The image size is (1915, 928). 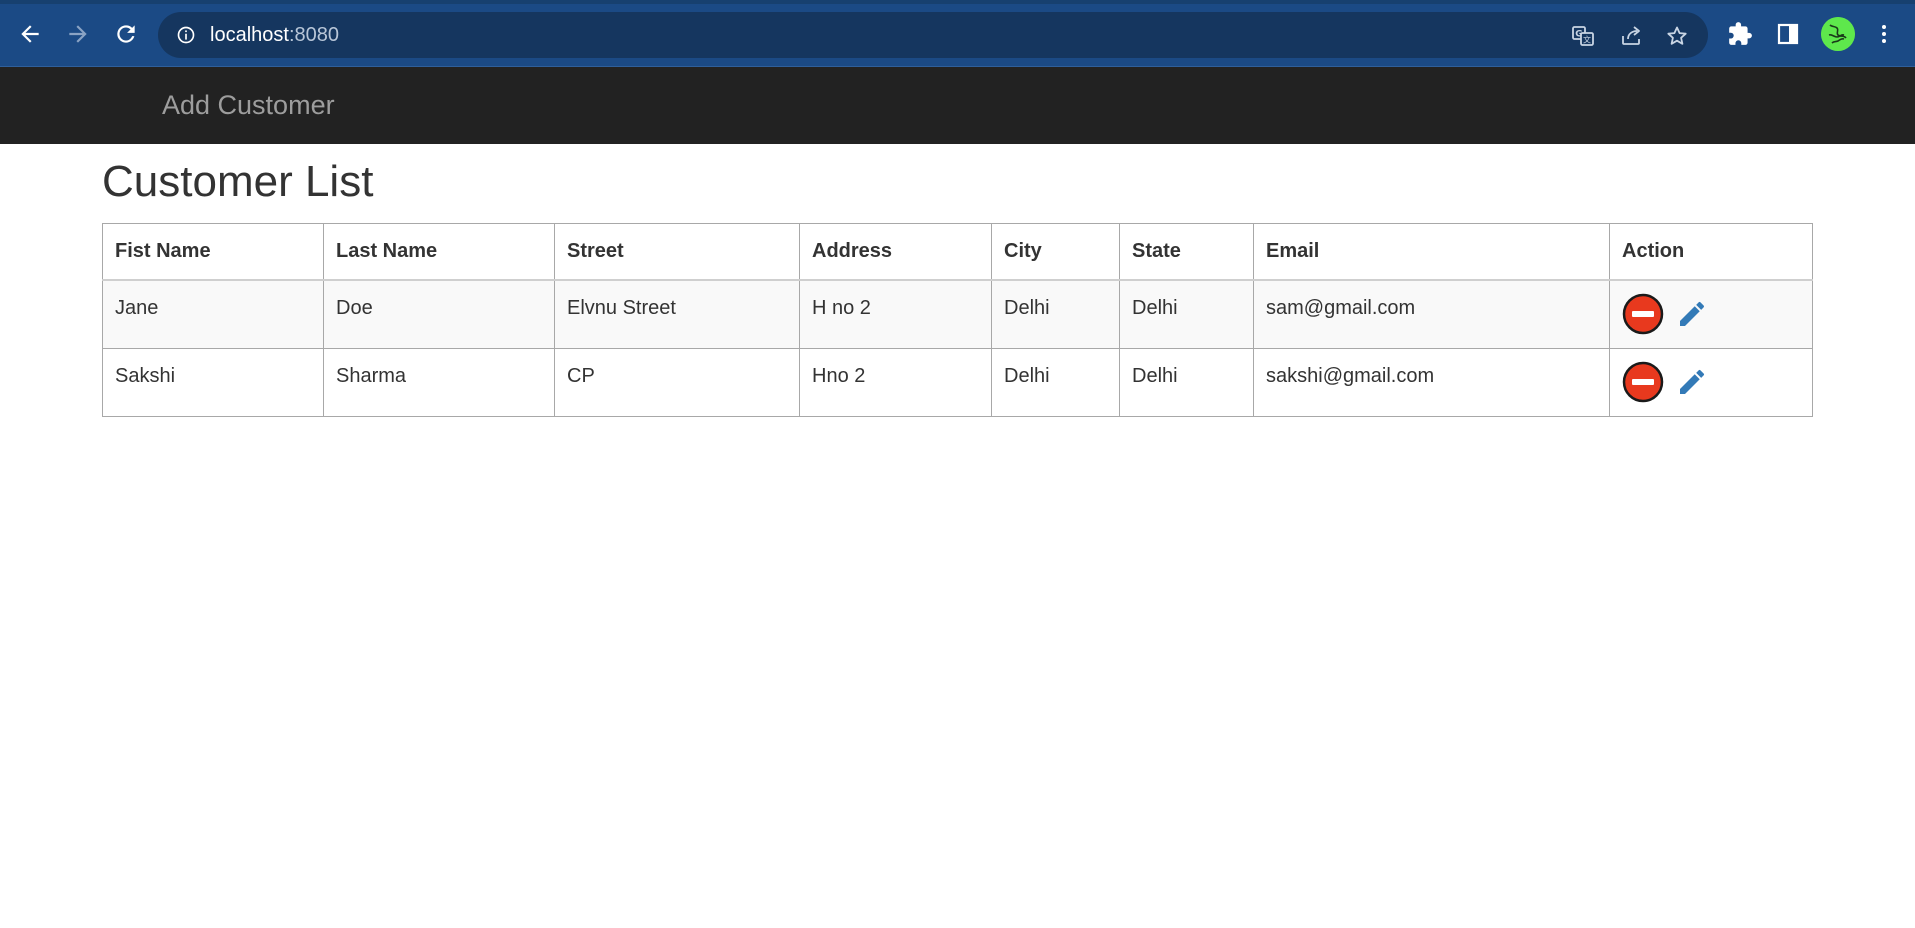 I want to click on avatar, so click(x=1838, y=34).